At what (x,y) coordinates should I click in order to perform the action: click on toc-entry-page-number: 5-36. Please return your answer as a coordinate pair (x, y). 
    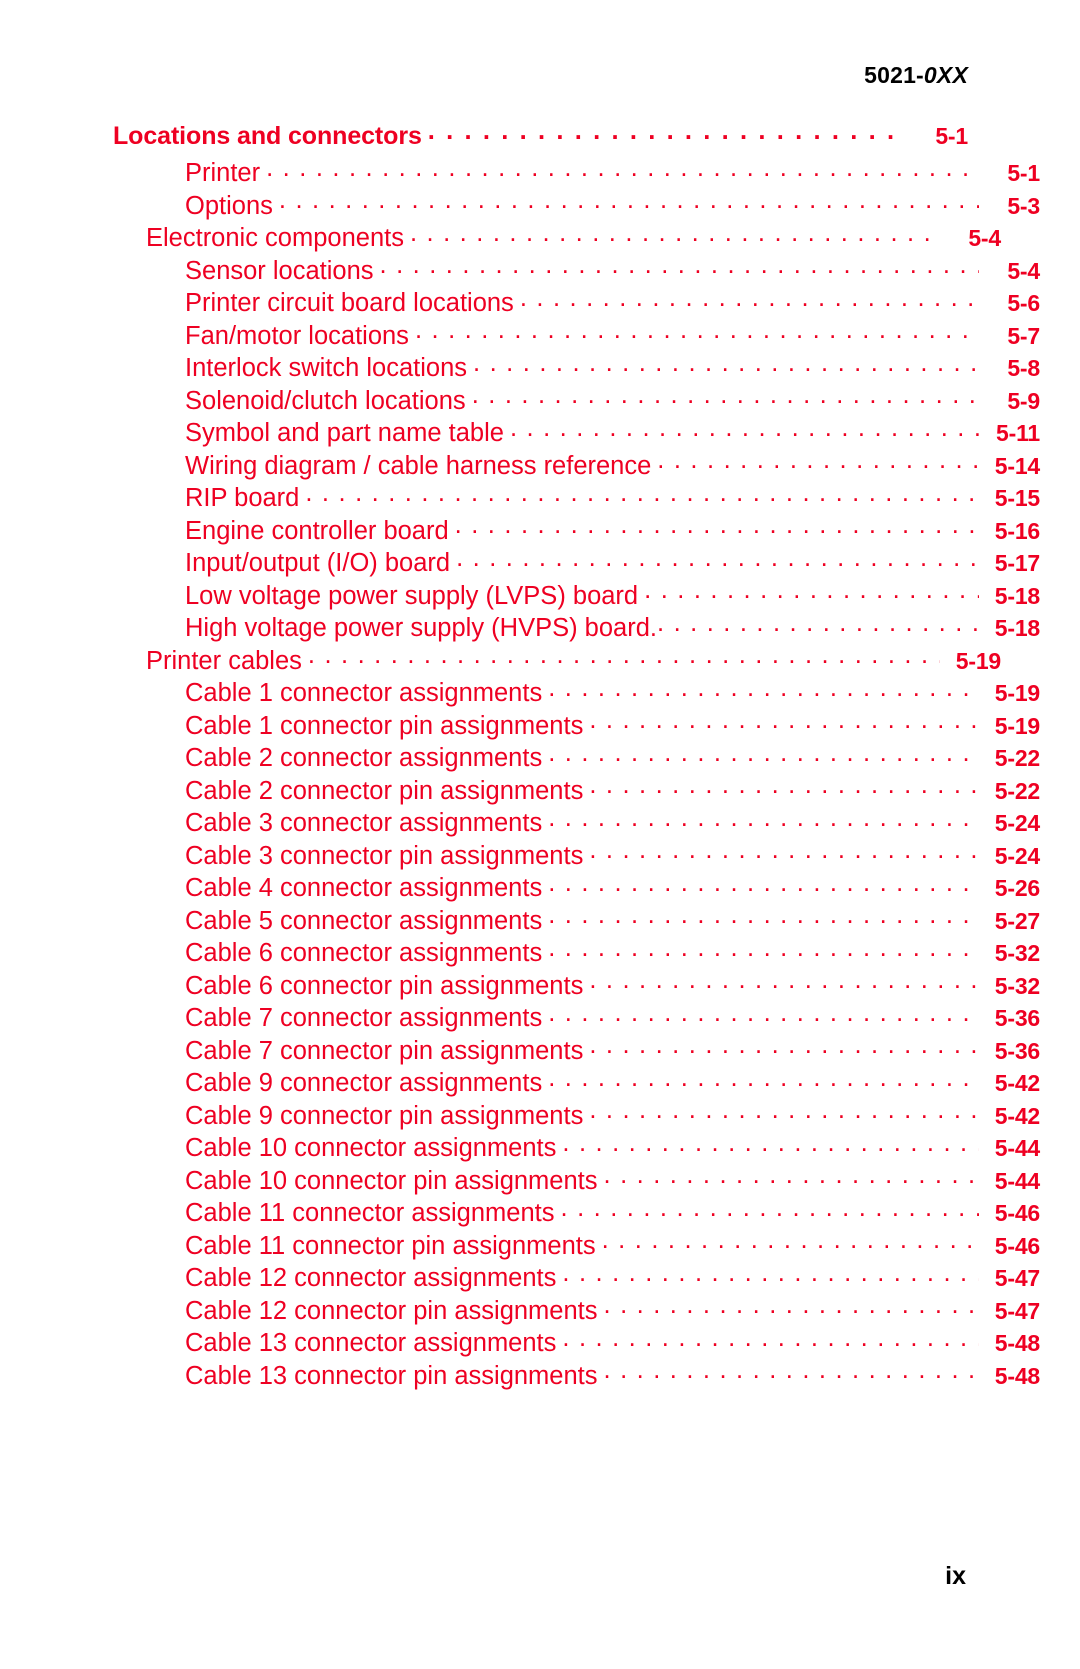
    Looking at the image, I should click on (1017, 1018).